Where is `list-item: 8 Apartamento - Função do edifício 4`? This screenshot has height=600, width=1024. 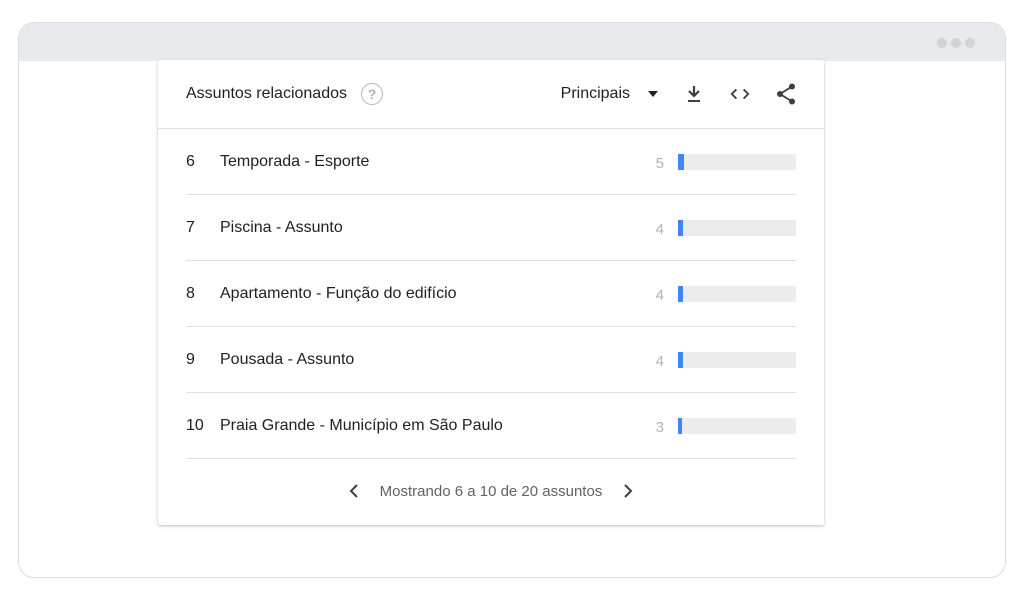 list-item: 8 Apartamento - Função do edifício 4 is located at coordinates (491, 294).